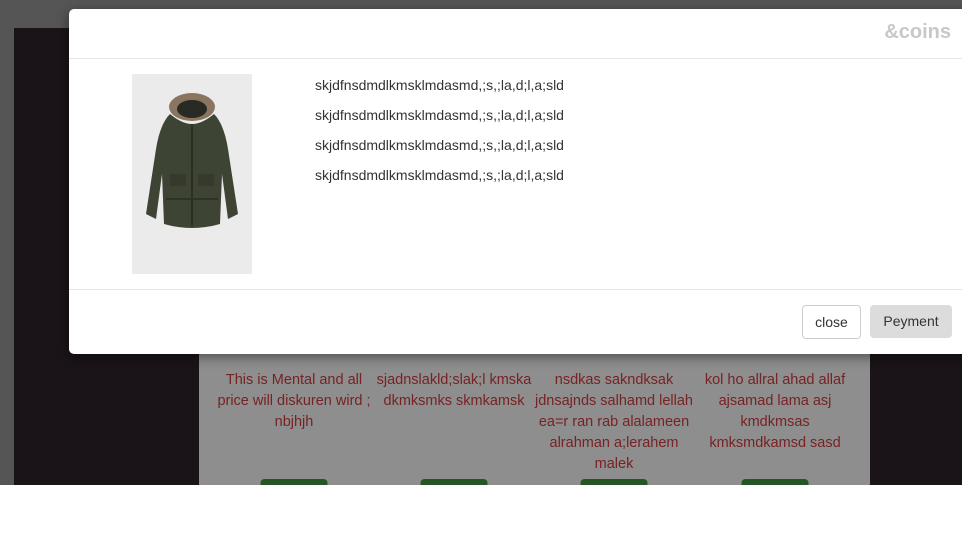  I want to click on modal-footer-divider, so click(515, 289).